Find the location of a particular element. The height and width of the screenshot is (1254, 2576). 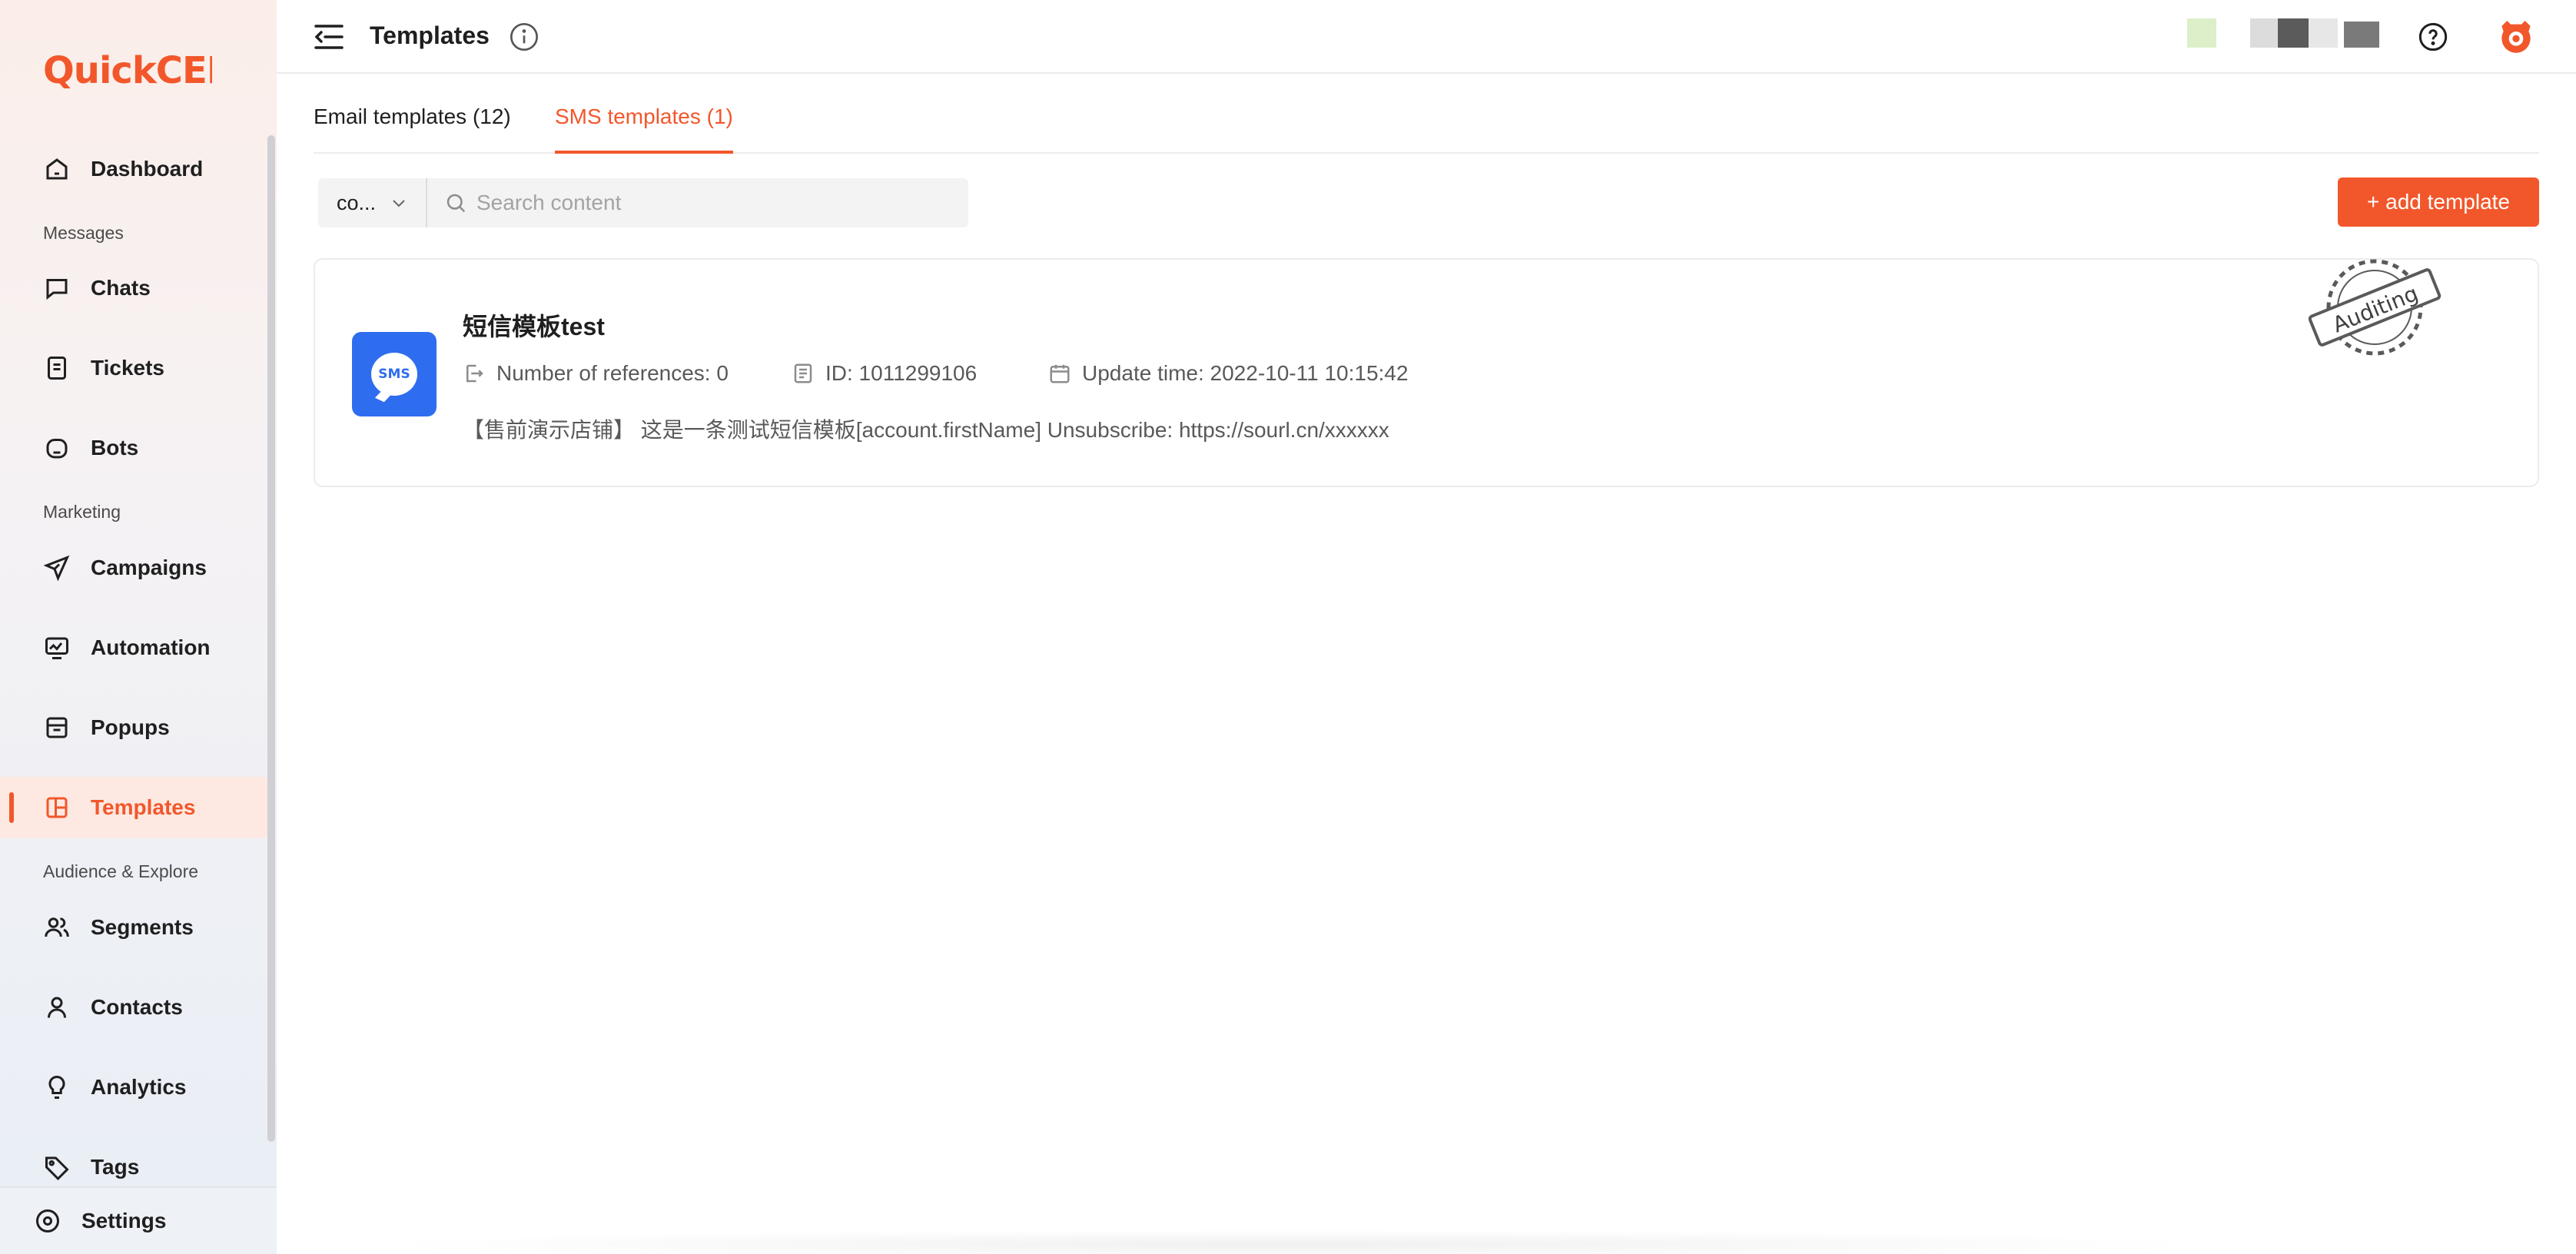

sidebar-item-contacts: Contacts is located at coordinates (134, 1007).